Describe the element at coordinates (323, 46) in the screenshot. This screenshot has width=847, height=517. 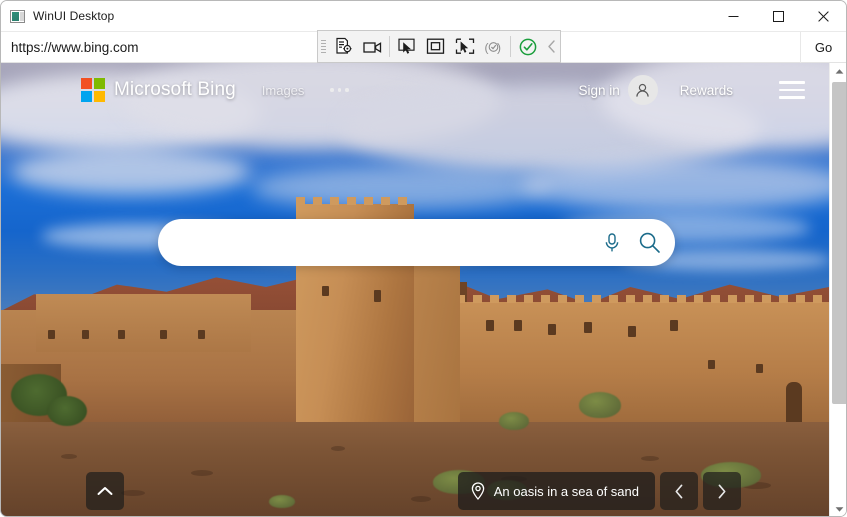
I see `toolbar-drag-grip` at that location.